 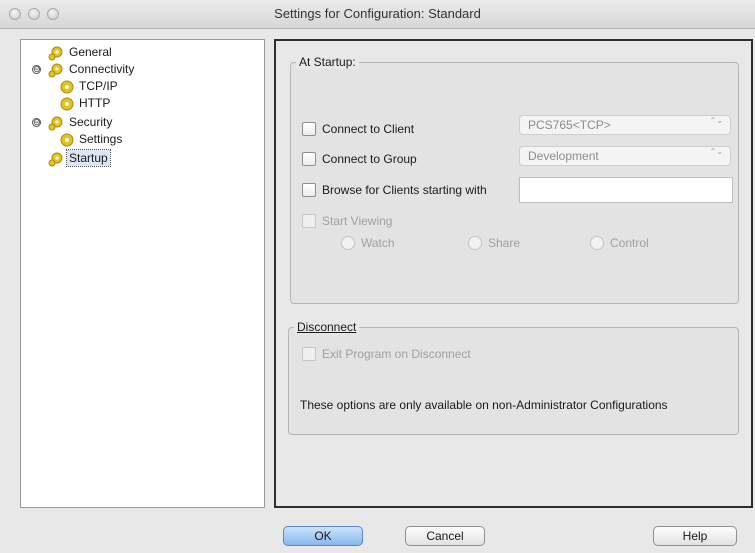 I want to click on connect-to-client-checkbox, so click(x=309, y=129).